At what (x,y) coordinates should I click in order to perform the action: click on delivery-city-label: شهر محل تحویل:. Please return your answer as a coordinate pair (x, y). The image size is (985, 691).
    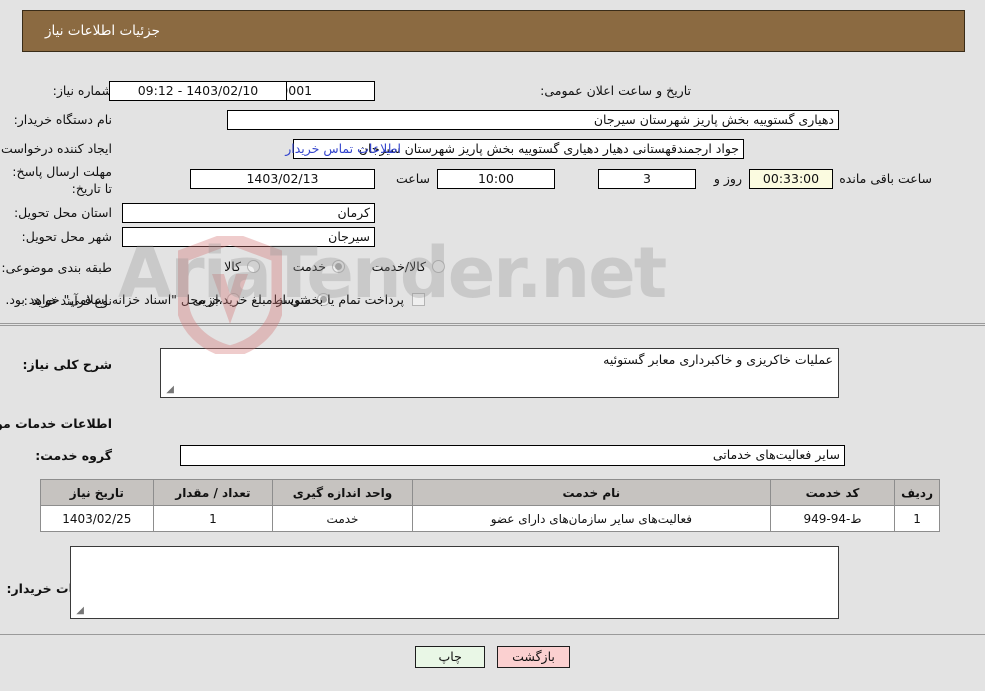
    Looking at the image, I should click on (66, 236).